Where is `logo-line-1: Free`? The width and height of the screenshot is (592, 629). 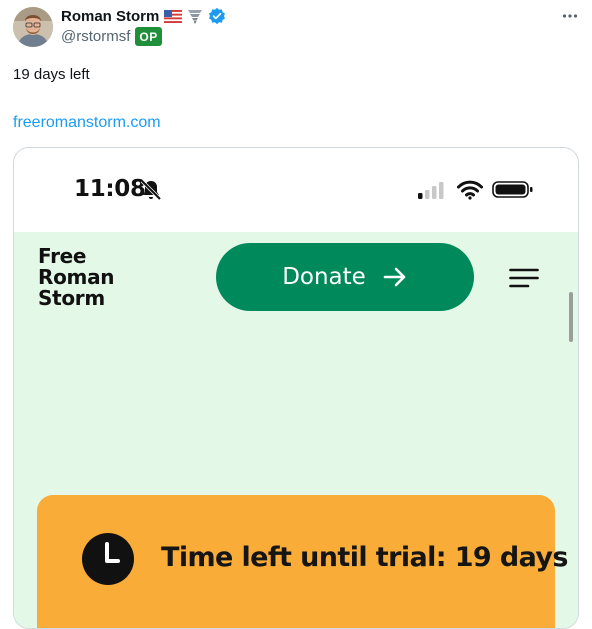
logo-line-1: Free is located at coordinates (62, 256).